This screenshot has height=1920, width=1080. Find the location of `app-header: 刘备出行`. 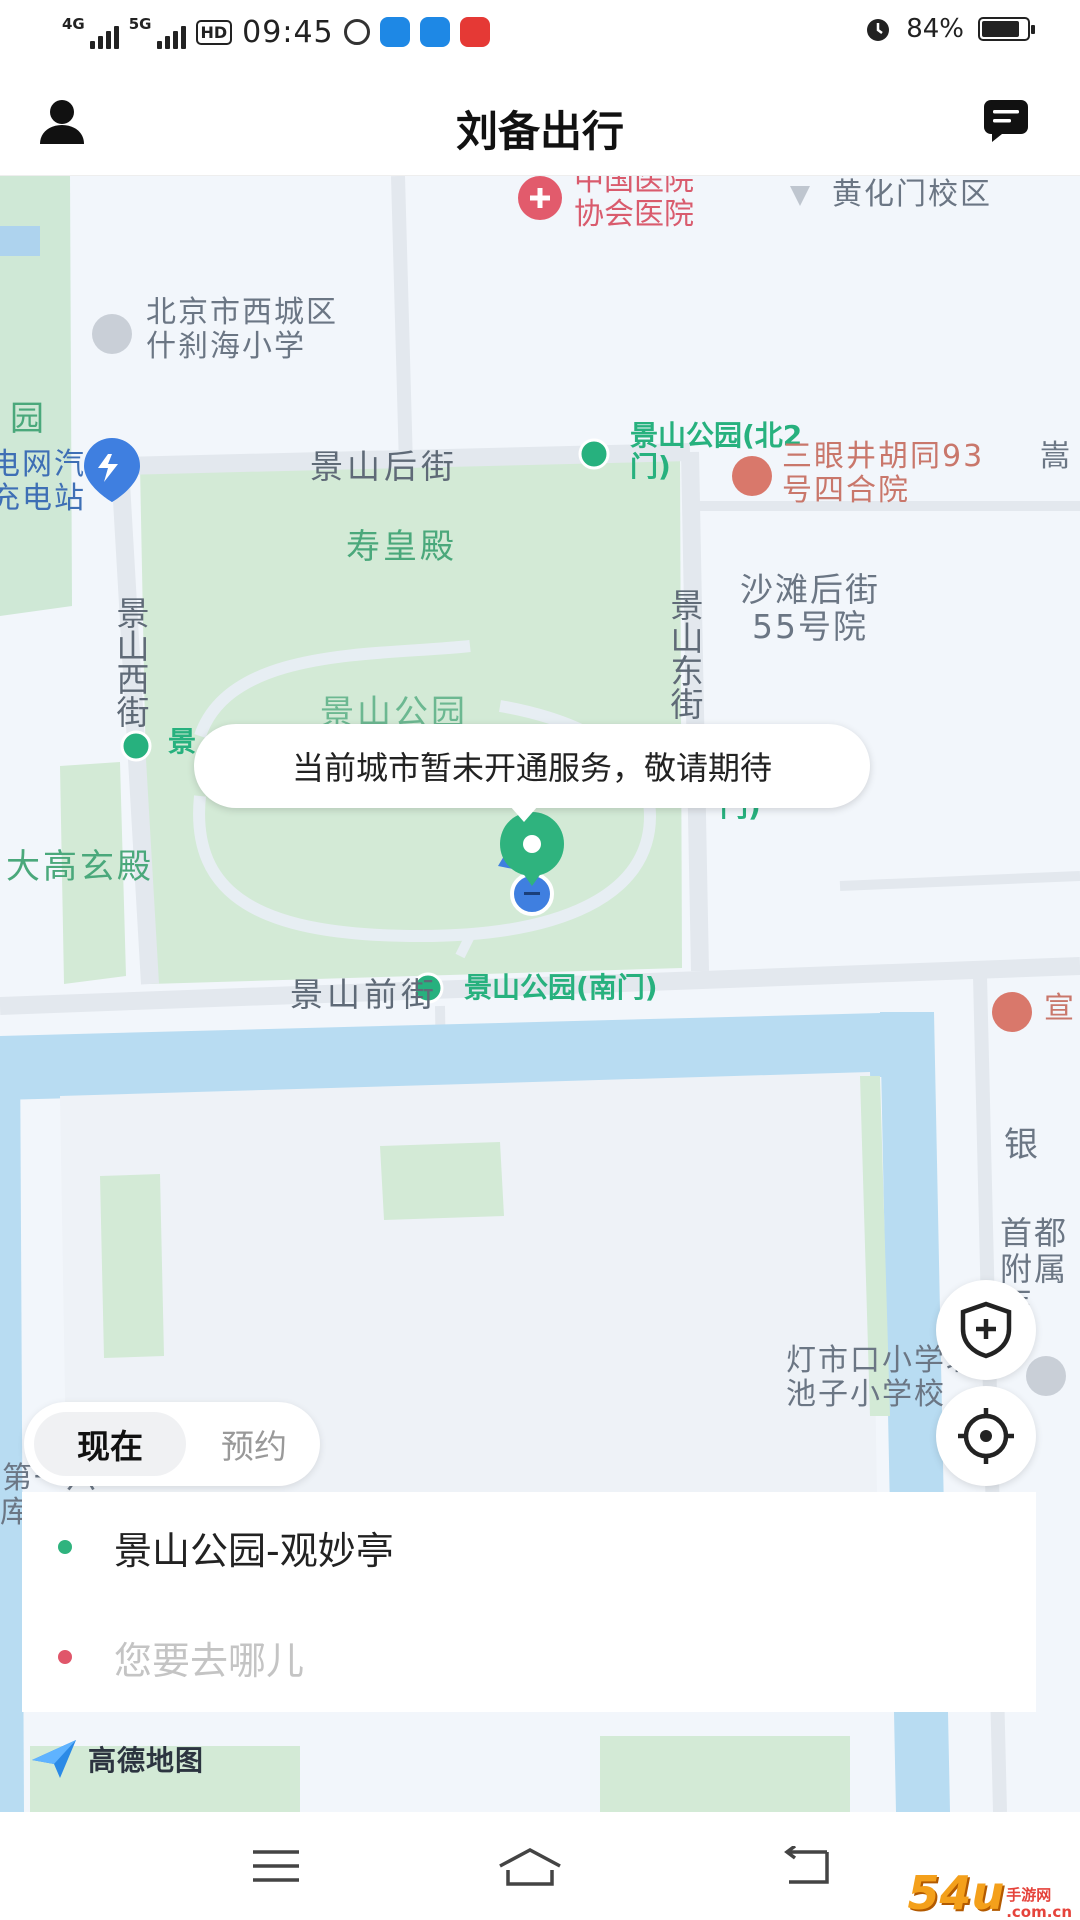

app-header: 刘备出行 is located at coordinates (540, 124).